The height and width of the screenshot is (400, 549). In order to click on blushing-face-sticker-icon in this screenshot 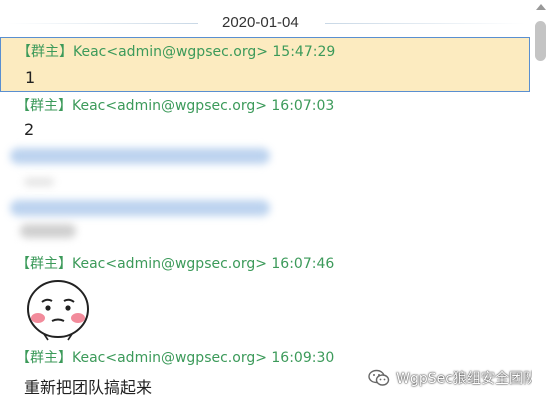, I will do `click(58, 309)`.